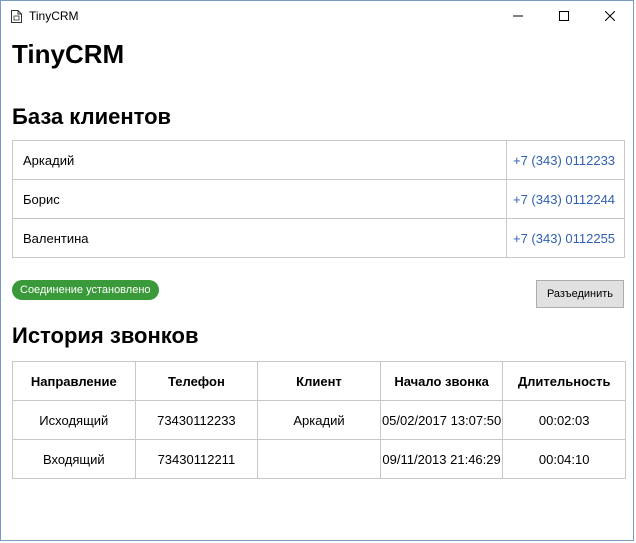  What do you see at coordinates (74, 420) in the screenshot?
I see `cell-direction: Исходящий` at bounding box center [74, 420].